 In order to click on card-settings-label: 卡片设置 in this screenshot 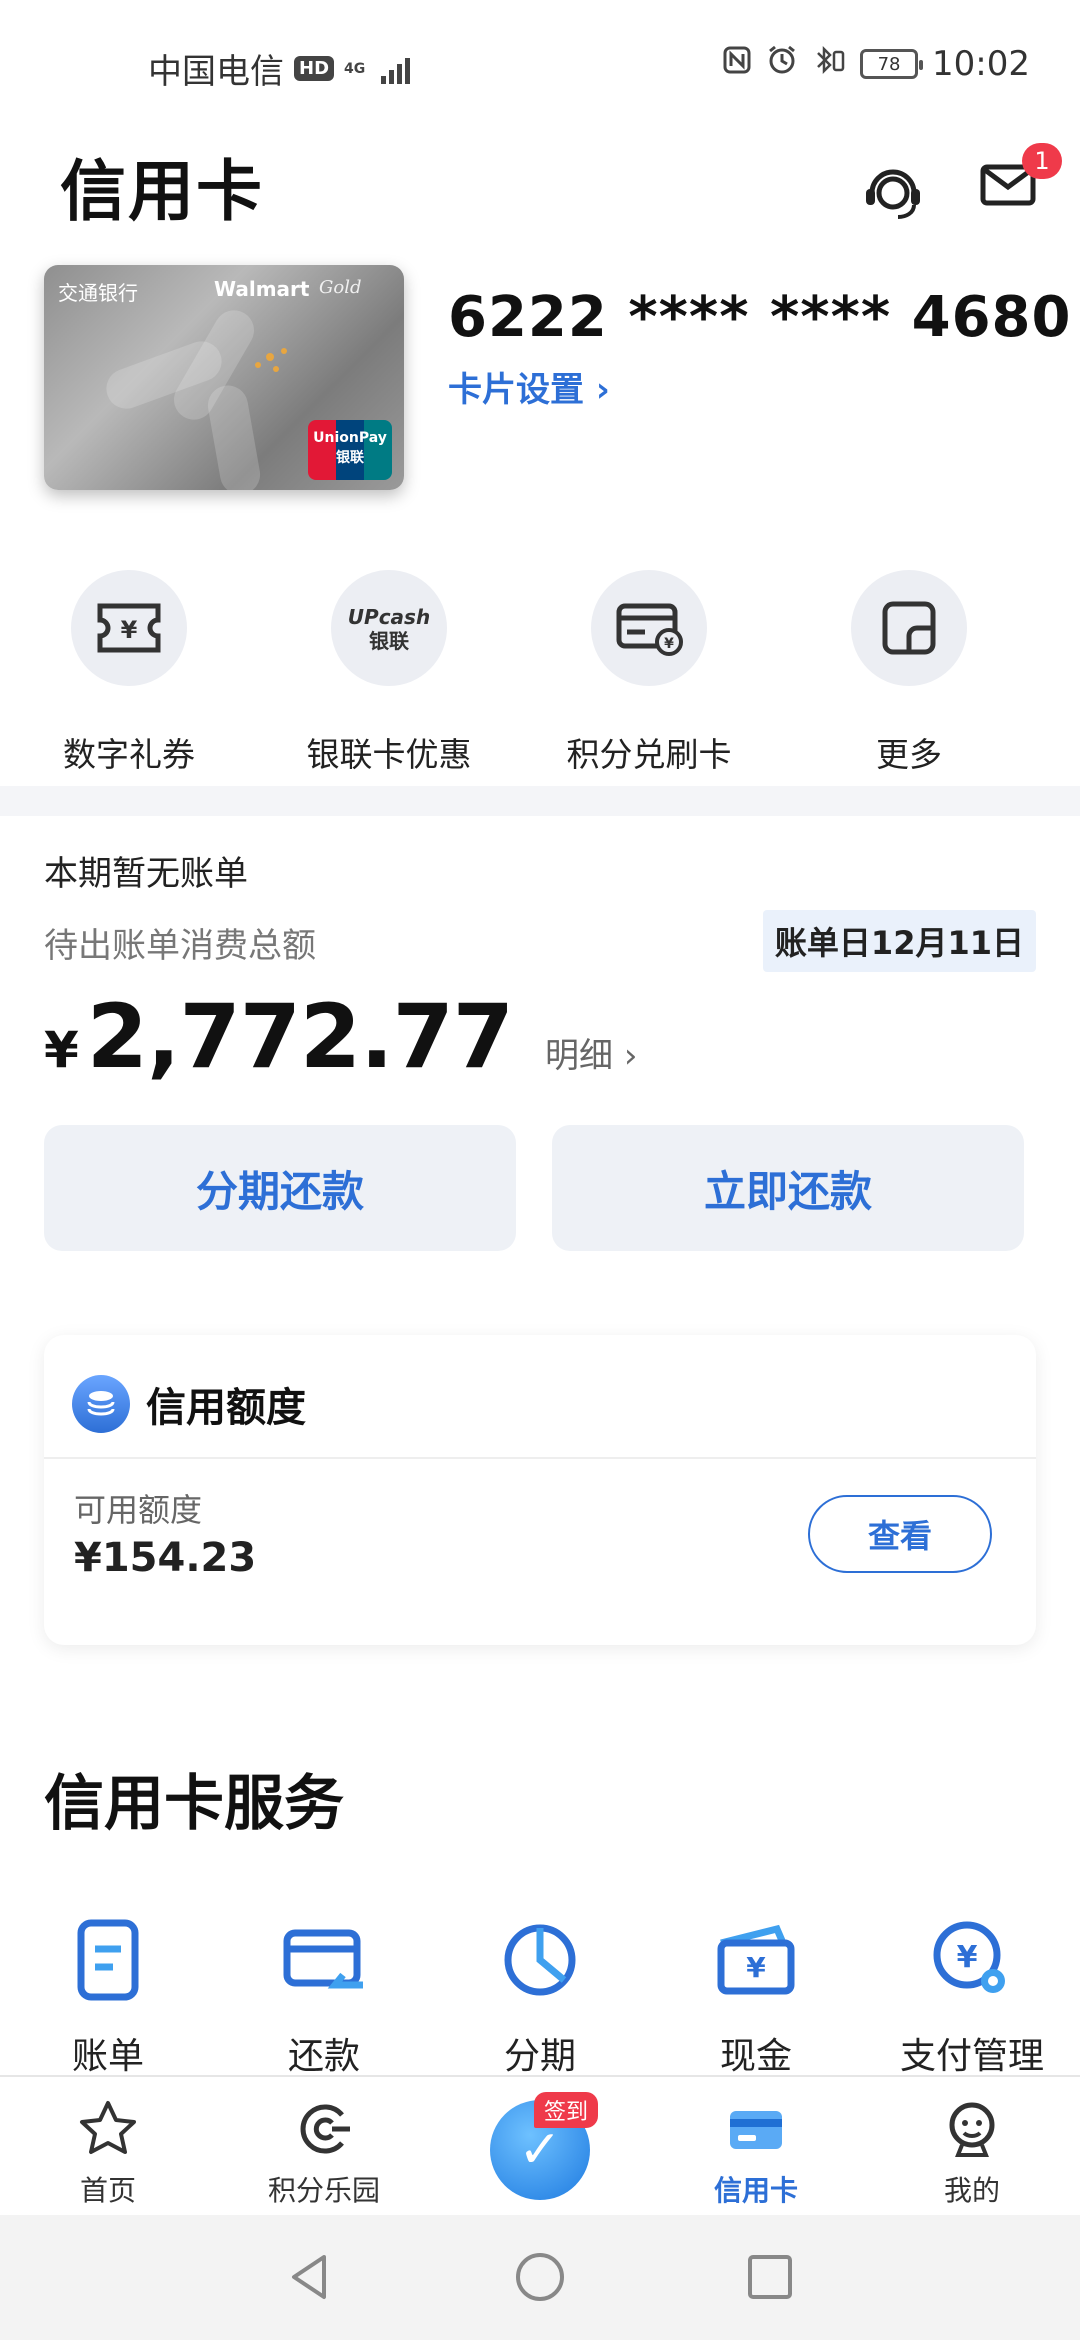, I will do `click(516, 390)`.